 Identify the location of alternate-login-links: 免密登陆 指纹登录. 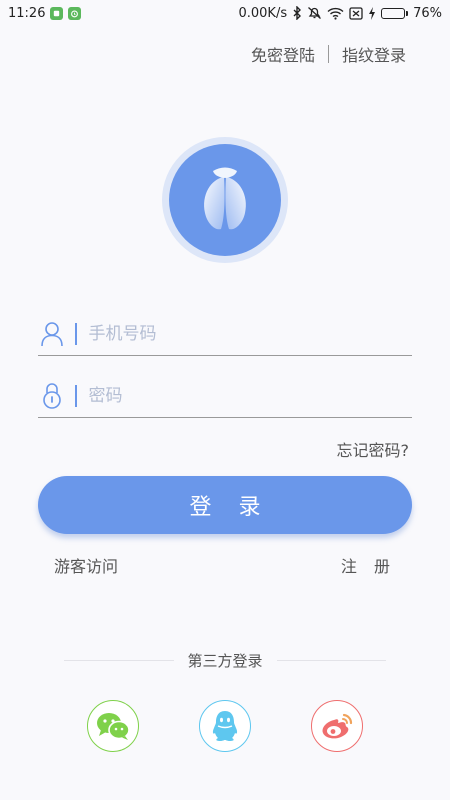
(328, 54).